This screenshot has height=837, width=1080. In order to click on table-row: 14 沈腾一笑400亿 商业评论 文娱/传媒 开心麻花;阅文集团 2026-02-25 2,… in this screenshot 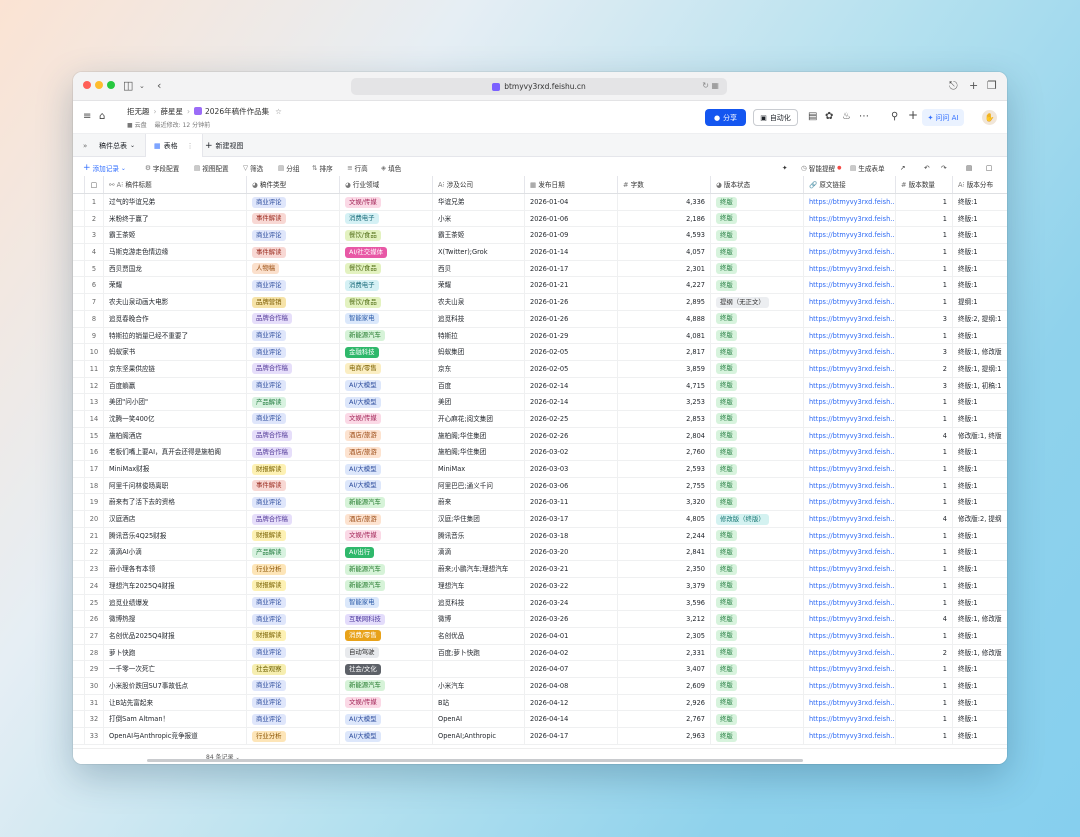, I will do `click(540, 419)`.